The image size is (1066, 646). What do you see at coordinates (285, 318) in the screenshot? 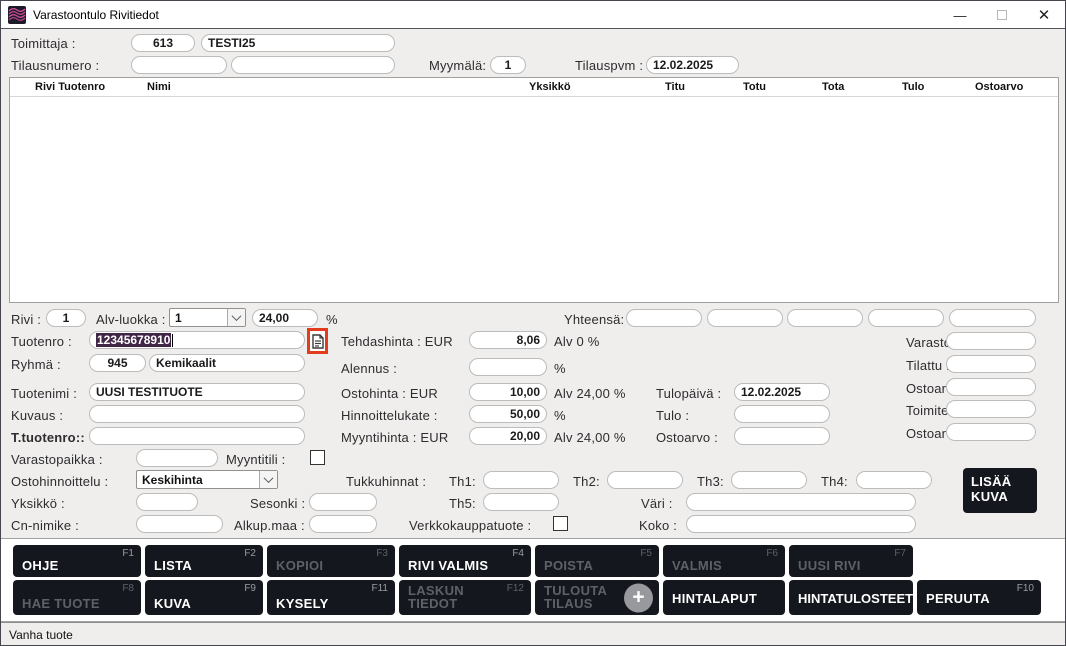
I see `alv-percent-field: 24,00` at bounding box center [285, 318].